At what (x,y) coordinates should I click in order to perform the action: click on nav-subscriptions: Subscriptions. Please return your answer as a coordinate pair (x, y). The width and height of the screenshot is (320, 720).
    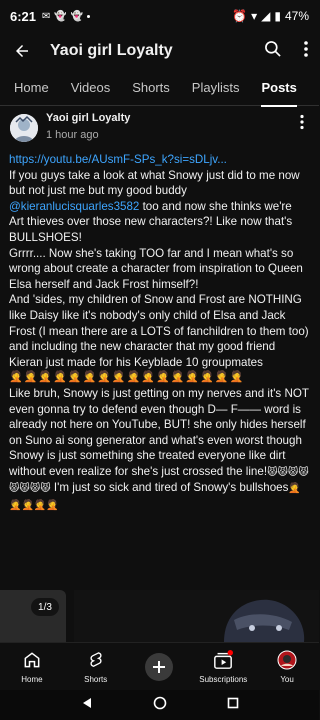
    Looking at the image, I should click on (223, 666).